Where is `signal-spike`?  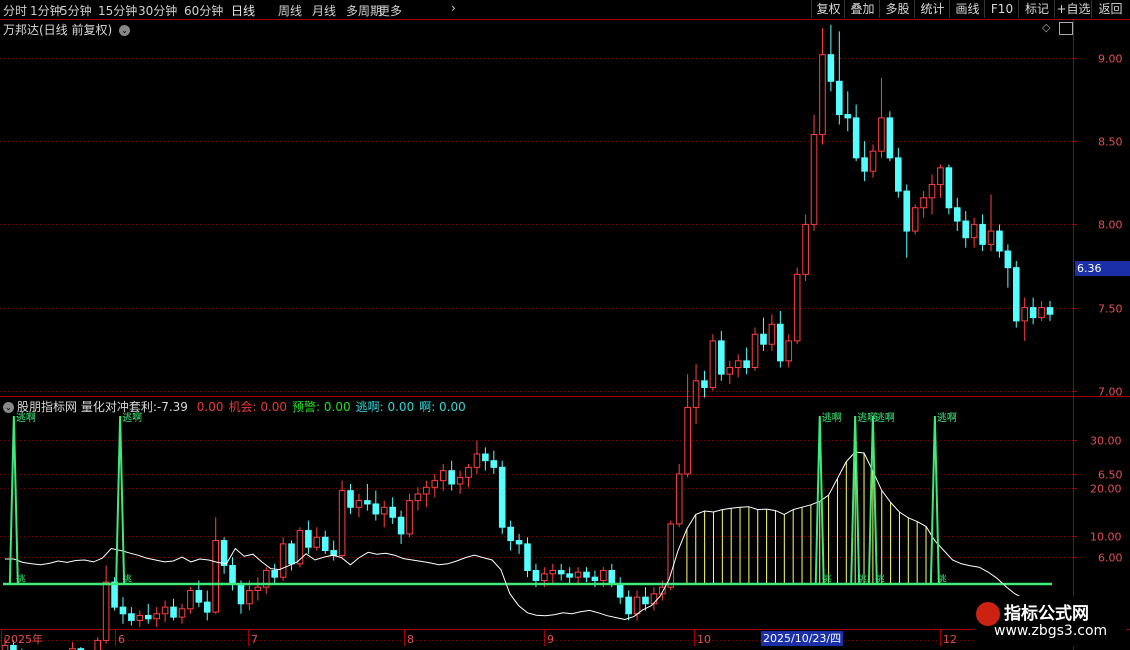 signal-spike is located at coordinates (120, 500).